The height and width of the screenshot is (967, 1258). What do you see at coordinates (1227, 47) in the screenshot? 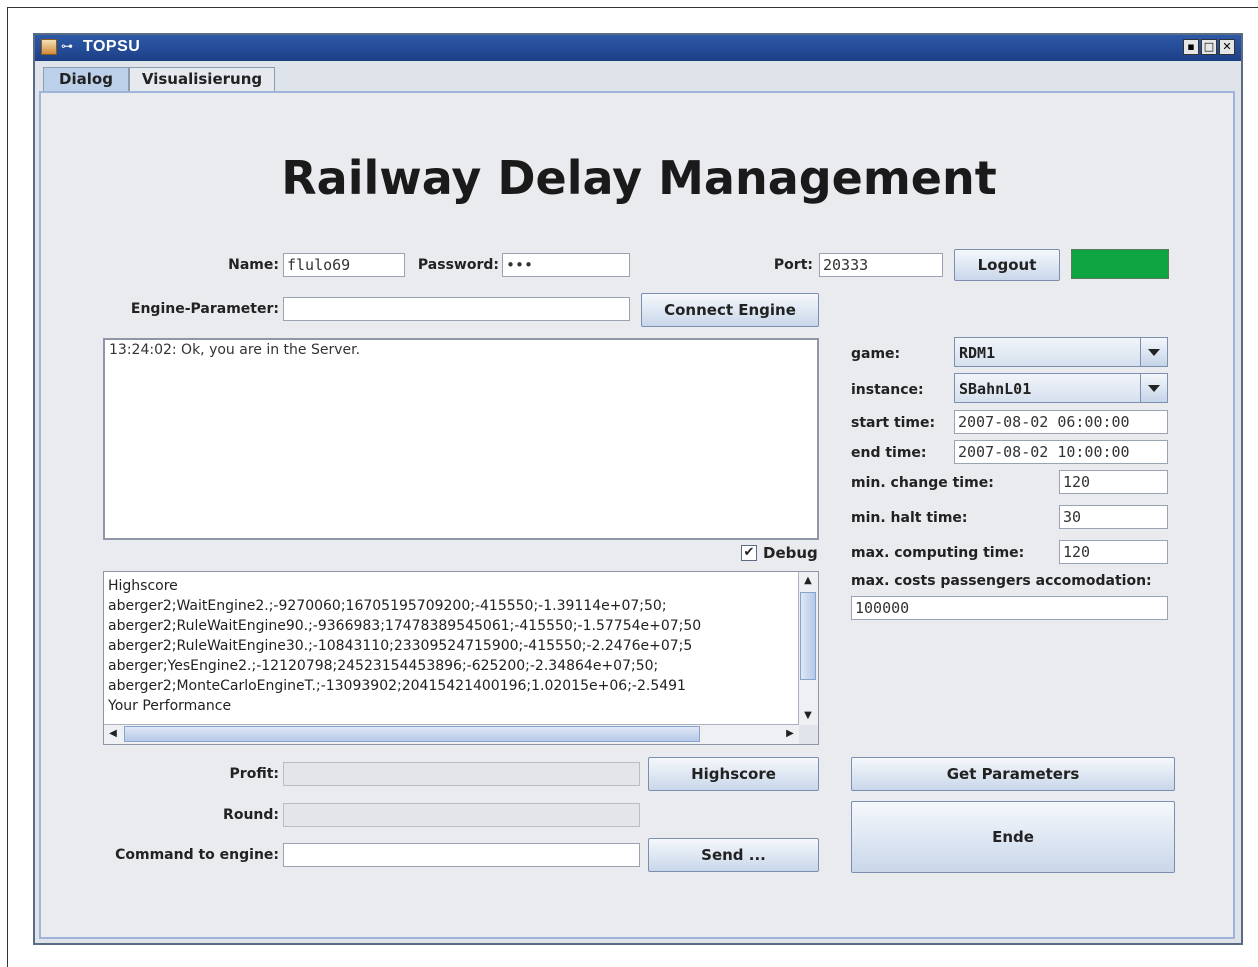
I see `close-button: ✕` at bounding box center [1227, 47].